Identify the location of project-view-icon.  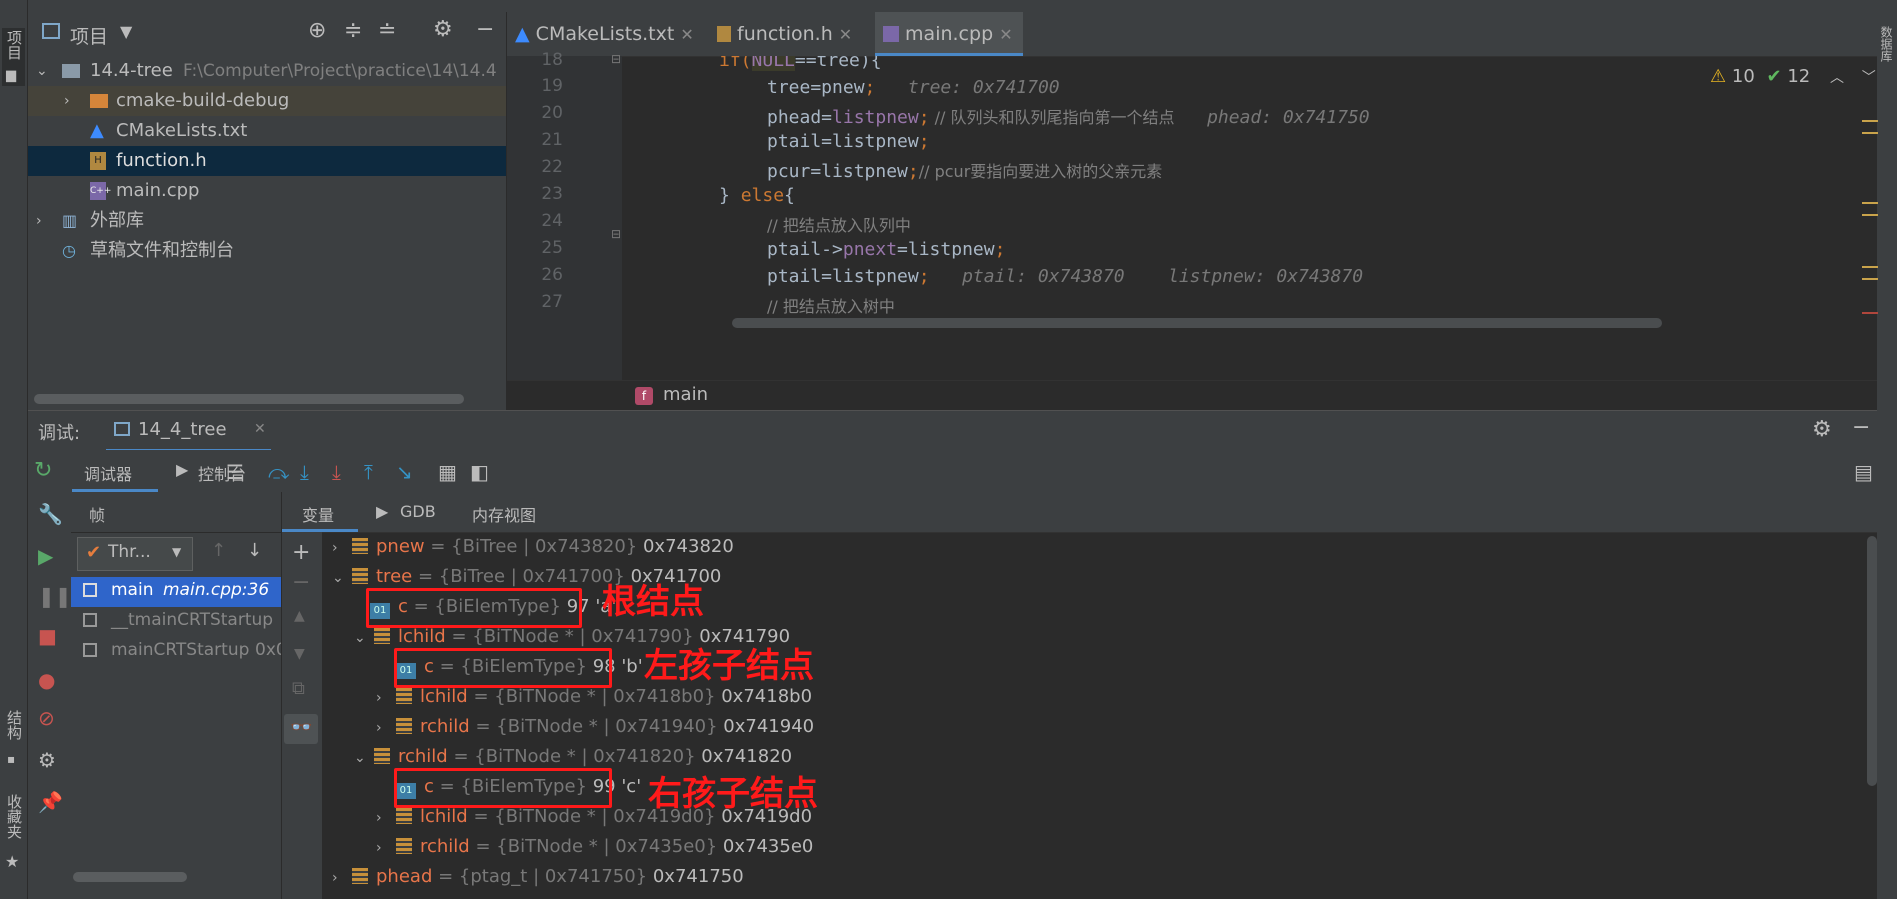
(51, 31).